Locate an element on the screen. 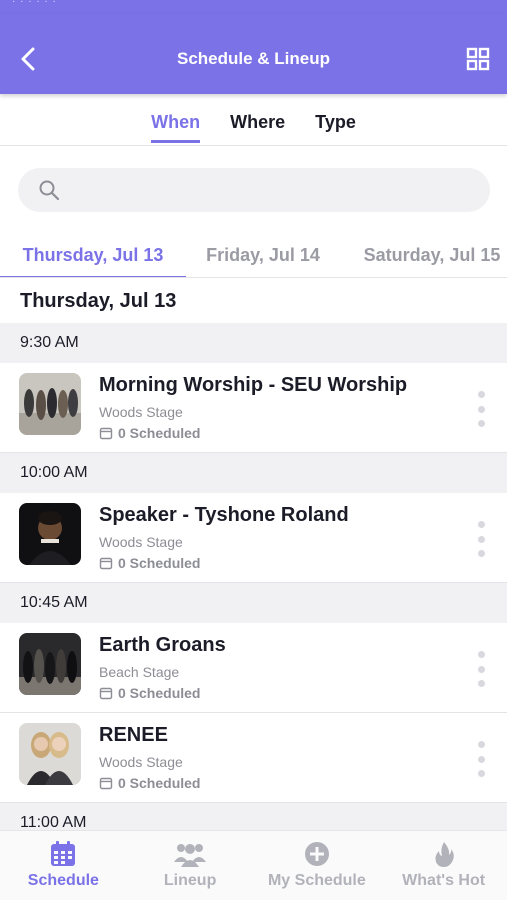 The height and width of the screenshot is (900, 507). plus-circle-icon is located at coordinates (316, 854).